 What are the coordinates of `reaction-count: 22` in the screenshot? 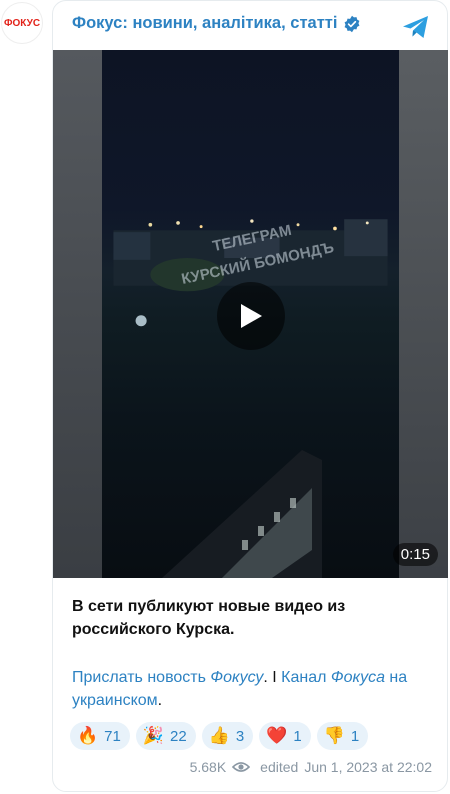 It's located at (178, 736).